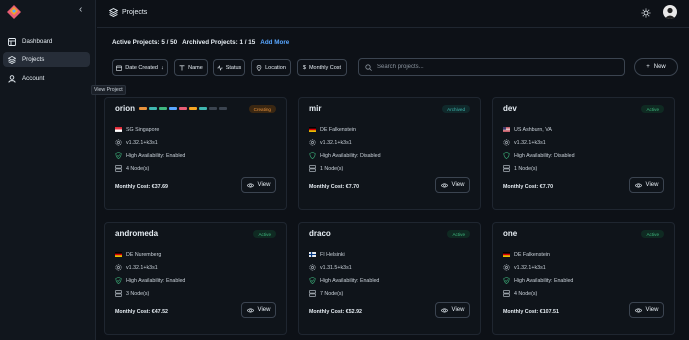 This screenshot has height=340, width=689. What do you see at coordinates (275, 67) in the screenshot?
I see `filter-label: Location` at bounding box center [275, 67].